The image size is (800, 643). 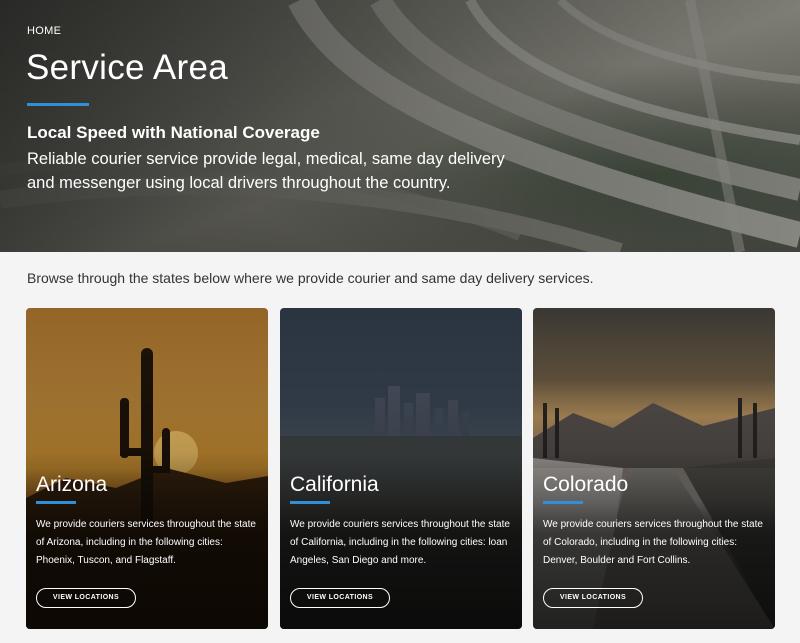 What do you see at coordinates (173, 132) in the screenshot?
I see `hero-subheading: Local Speed with National Coverage` at bounding box center [173, 132].